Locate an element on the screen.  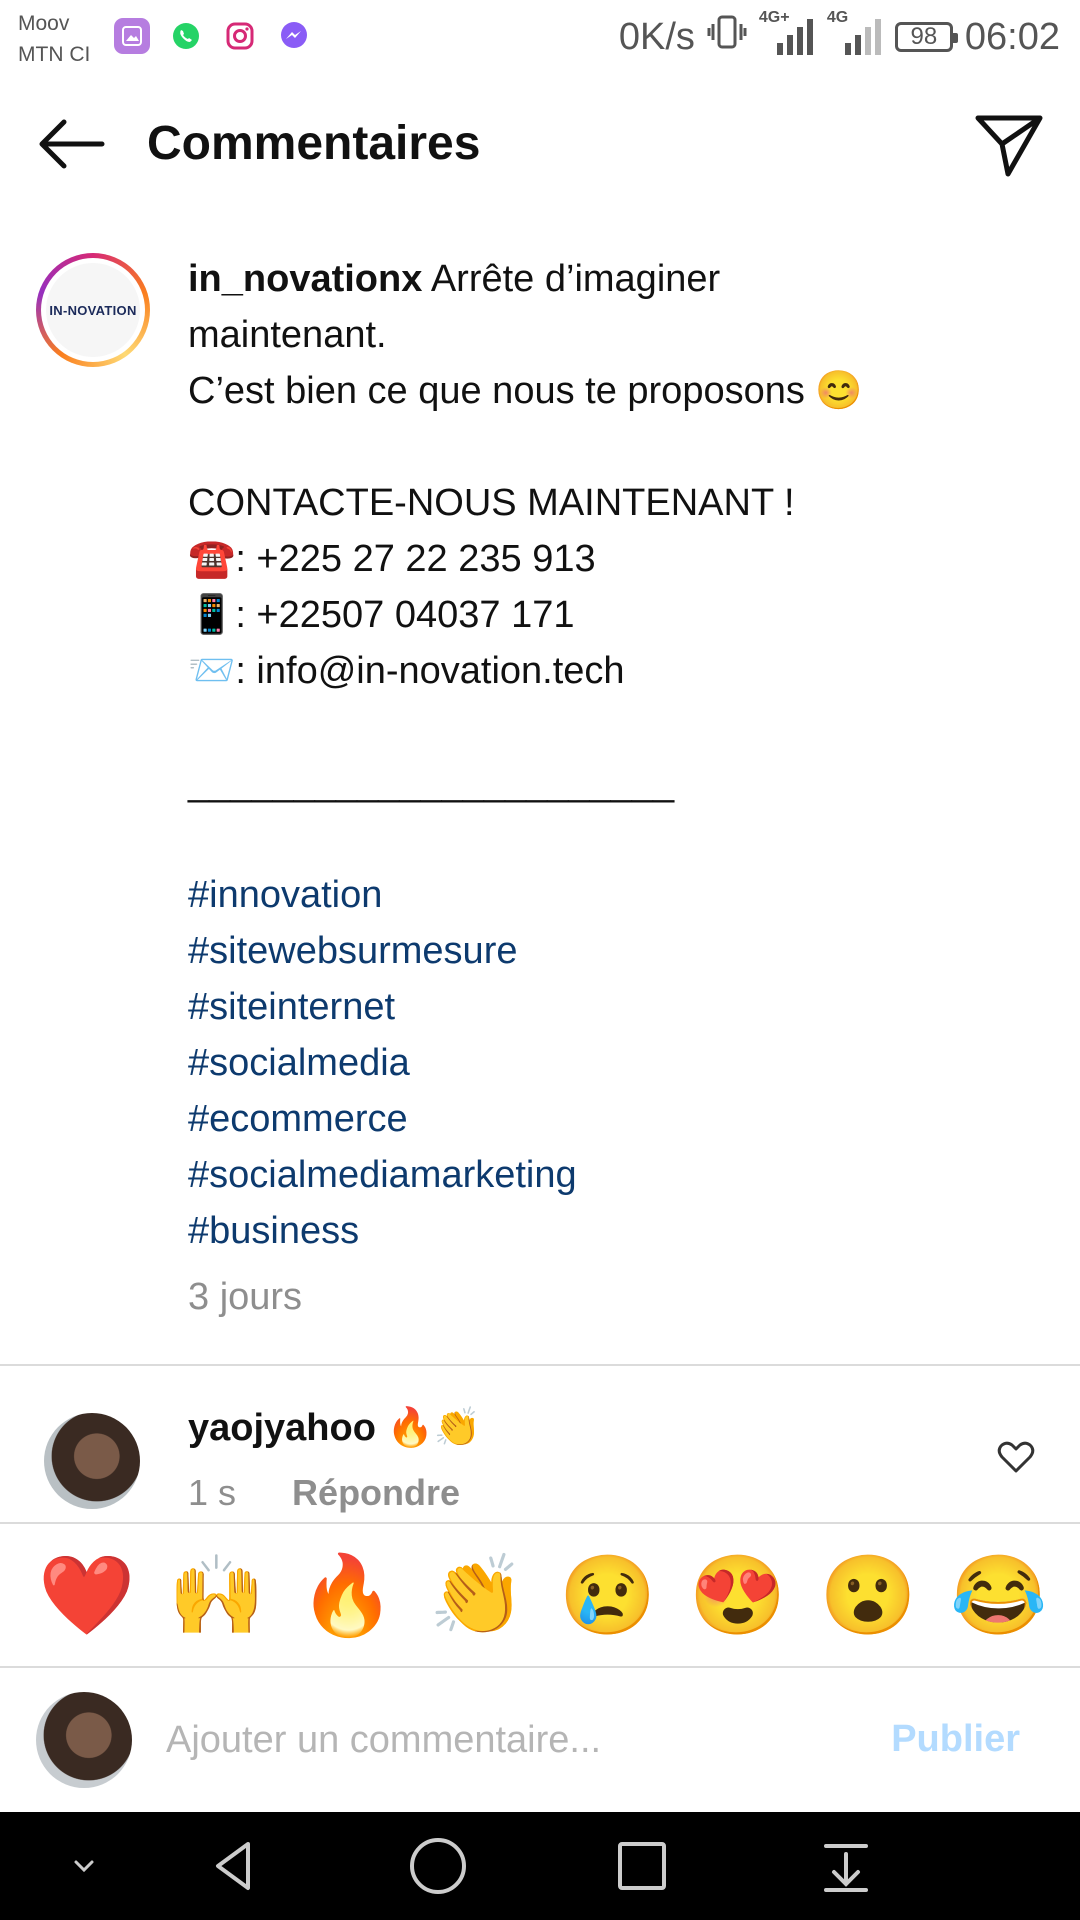
pulldown-icon is located at coordinates (846, 1868).